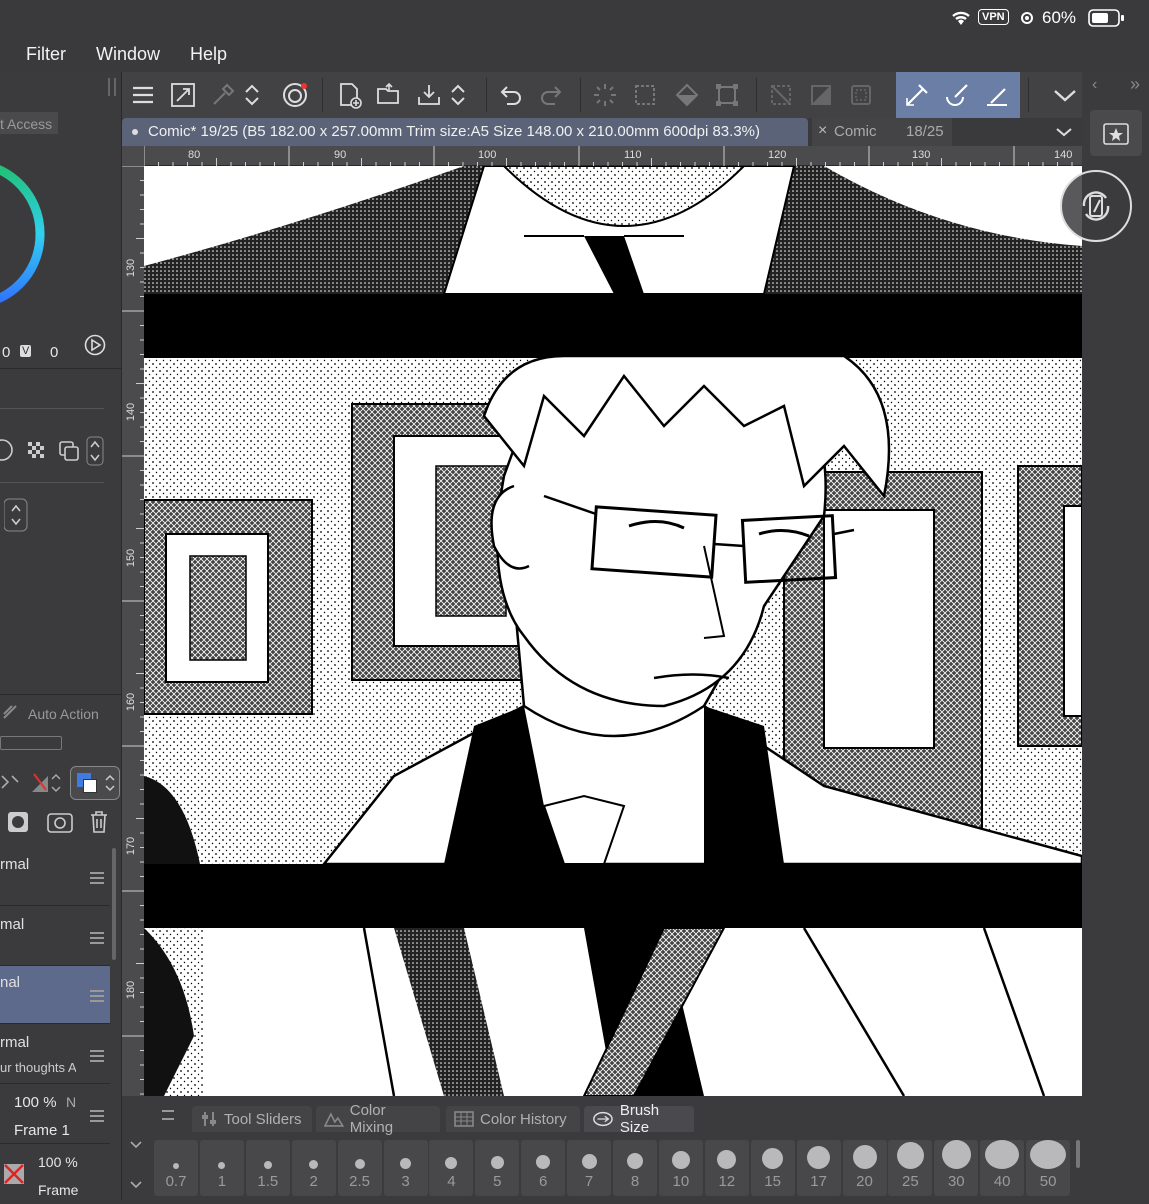  I want to click on fill-button, so click(687, 95).